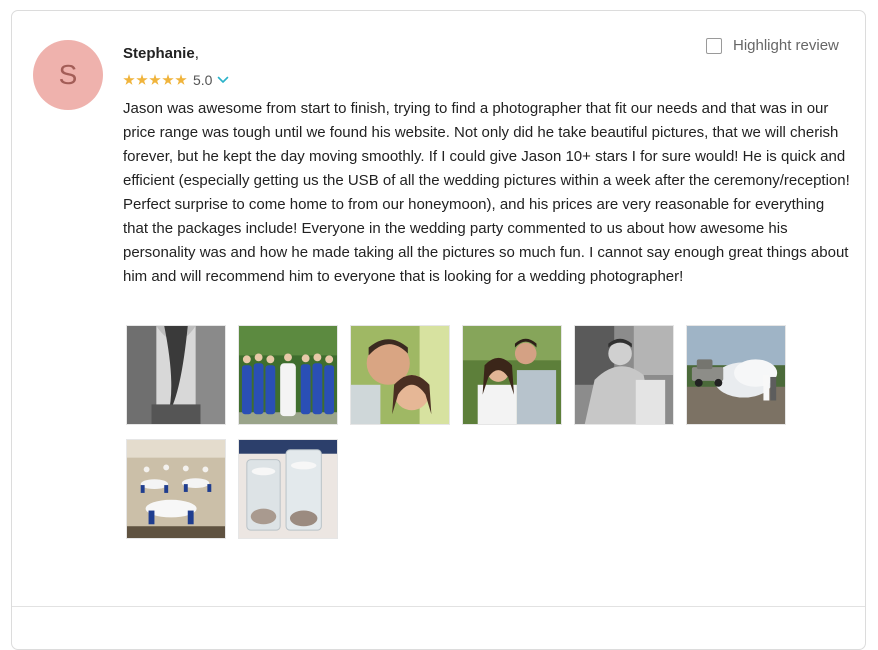 The width and height of the screenshot is (878, 650). Describe the element at coordinates (203, 80) in the screenshot. I see `rating-score: 5.0` at that location.